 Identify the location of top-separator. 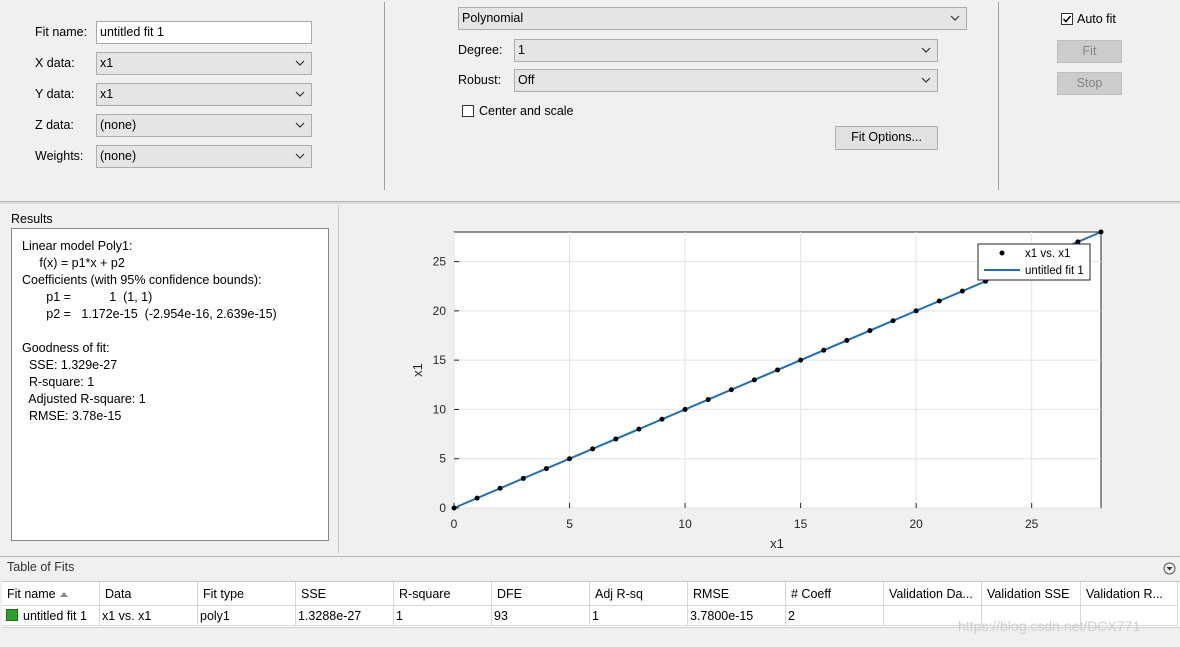
(590, 202).